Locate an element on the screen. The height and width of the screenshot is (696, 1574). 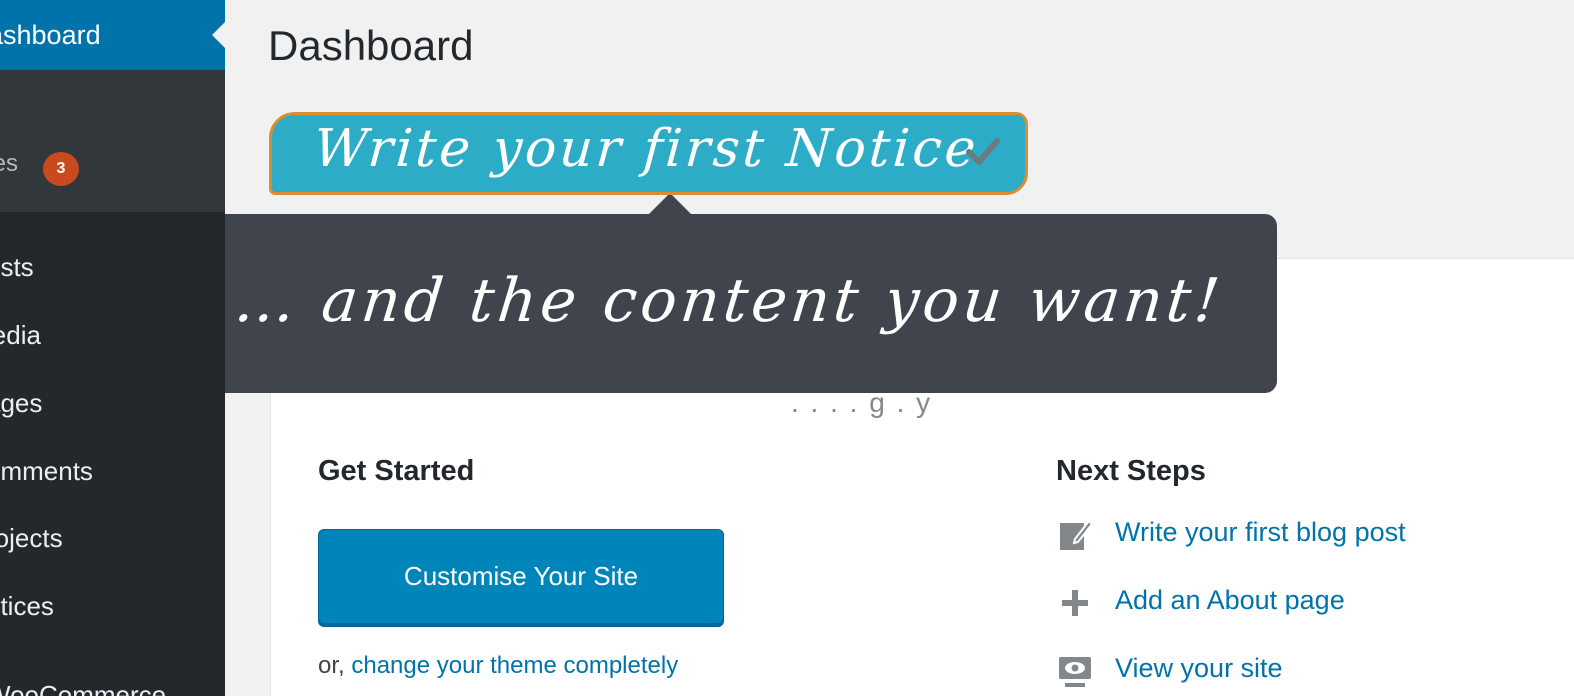
dashboard-submenu: e tes 3 is located at coordinates (112, 141).